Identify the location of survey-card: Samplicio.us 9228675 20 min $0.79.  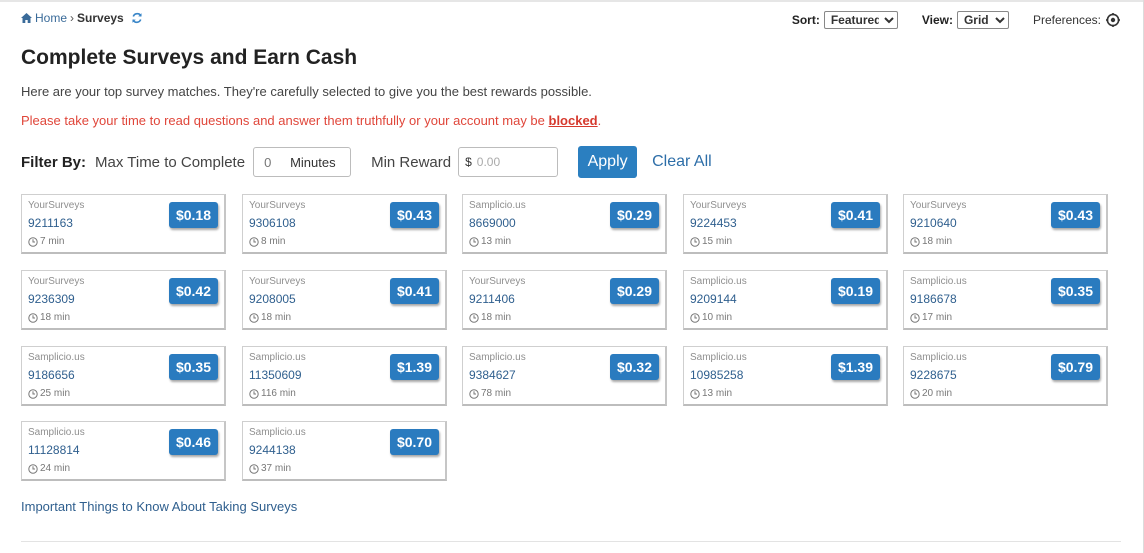
(1005, 376).